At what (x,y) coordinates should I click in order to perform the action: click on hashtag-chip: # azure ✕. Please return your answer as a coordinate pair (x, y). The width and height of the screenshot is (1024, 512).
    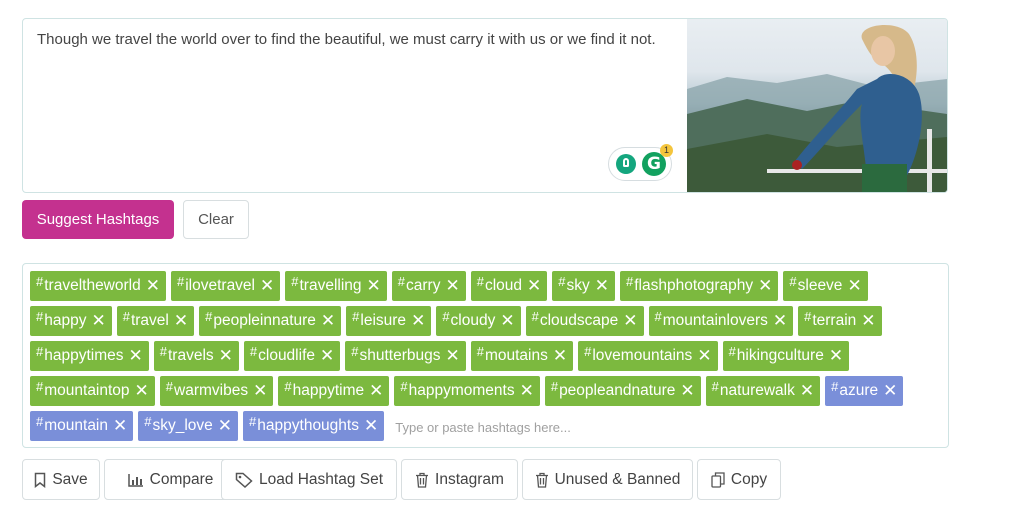
    Looking at the image, I should click on (864, 391).